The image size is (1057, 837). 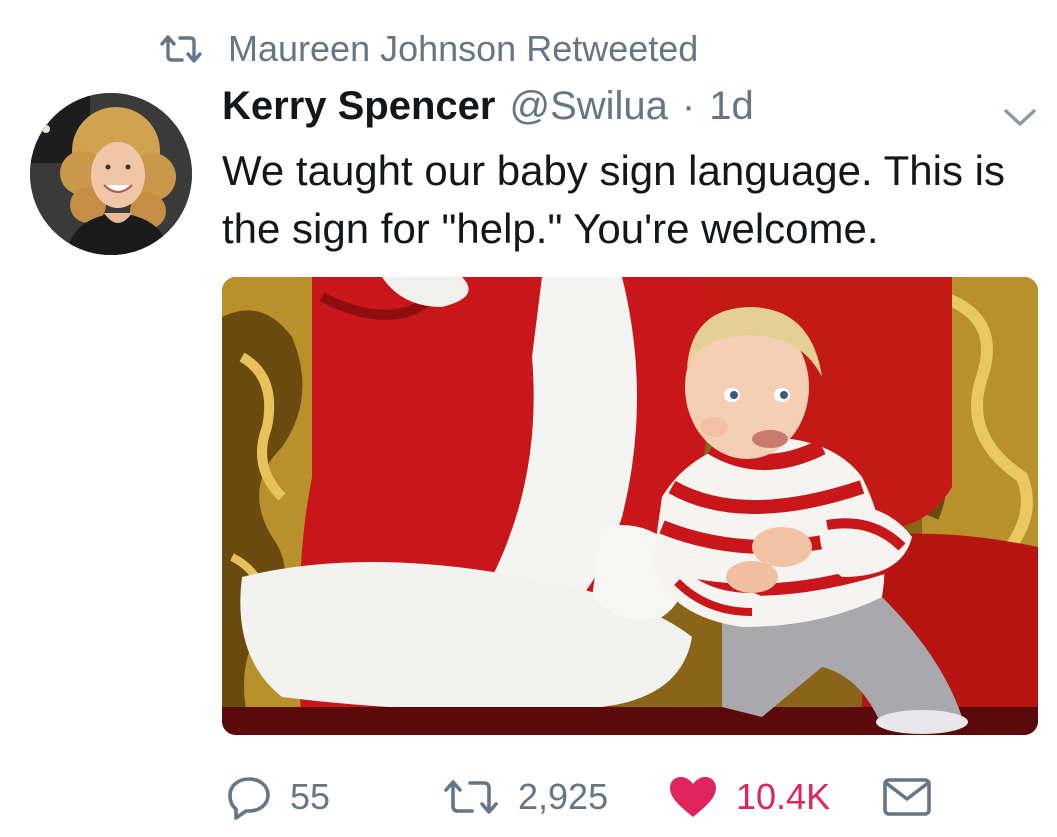 I want to click on avatar, so click(x=111, y=174).